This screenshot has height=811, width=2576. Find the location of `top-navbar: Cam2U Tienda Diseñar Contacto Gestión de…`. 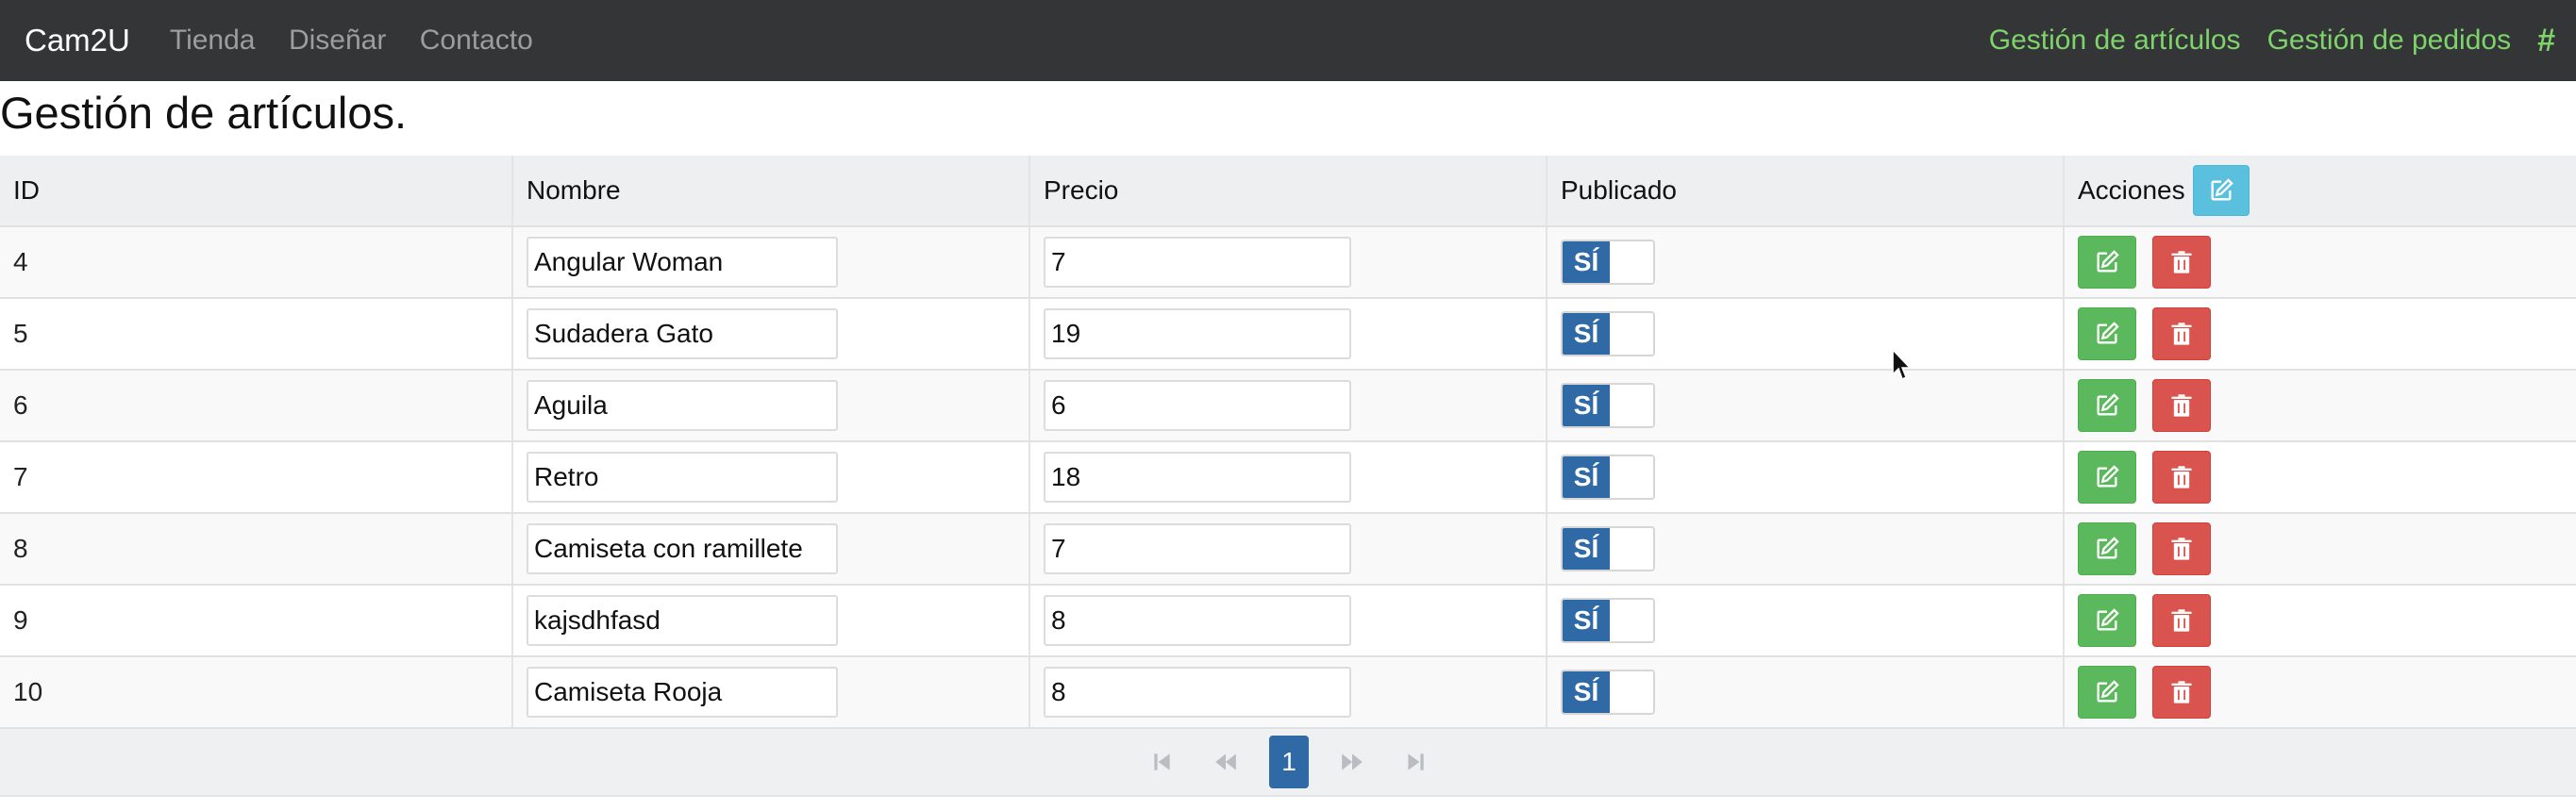

top-navbar: Cam2U Tienda Diseñar Contacto Gestión de… is located at coordinates (1288, 40).